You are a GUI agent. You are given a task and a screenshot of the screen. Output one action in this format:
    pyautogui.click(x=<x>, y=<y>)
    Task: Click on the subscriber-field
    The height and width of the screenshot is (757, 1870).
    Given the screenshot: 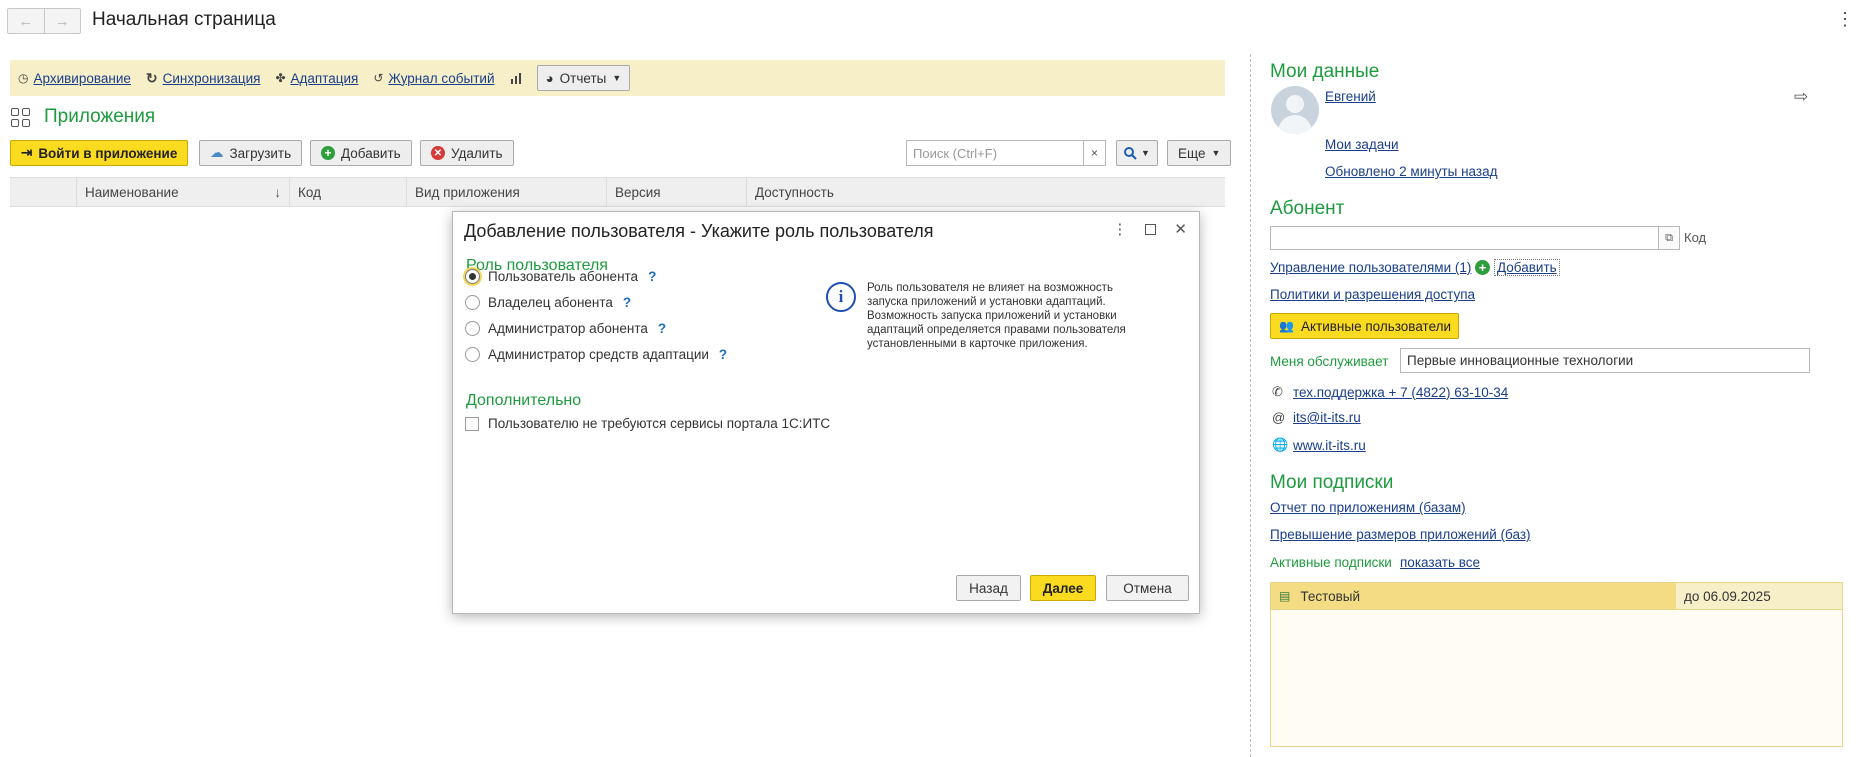 What is the action you would take?
    pyautogui.click(x=1468, y=238)
    